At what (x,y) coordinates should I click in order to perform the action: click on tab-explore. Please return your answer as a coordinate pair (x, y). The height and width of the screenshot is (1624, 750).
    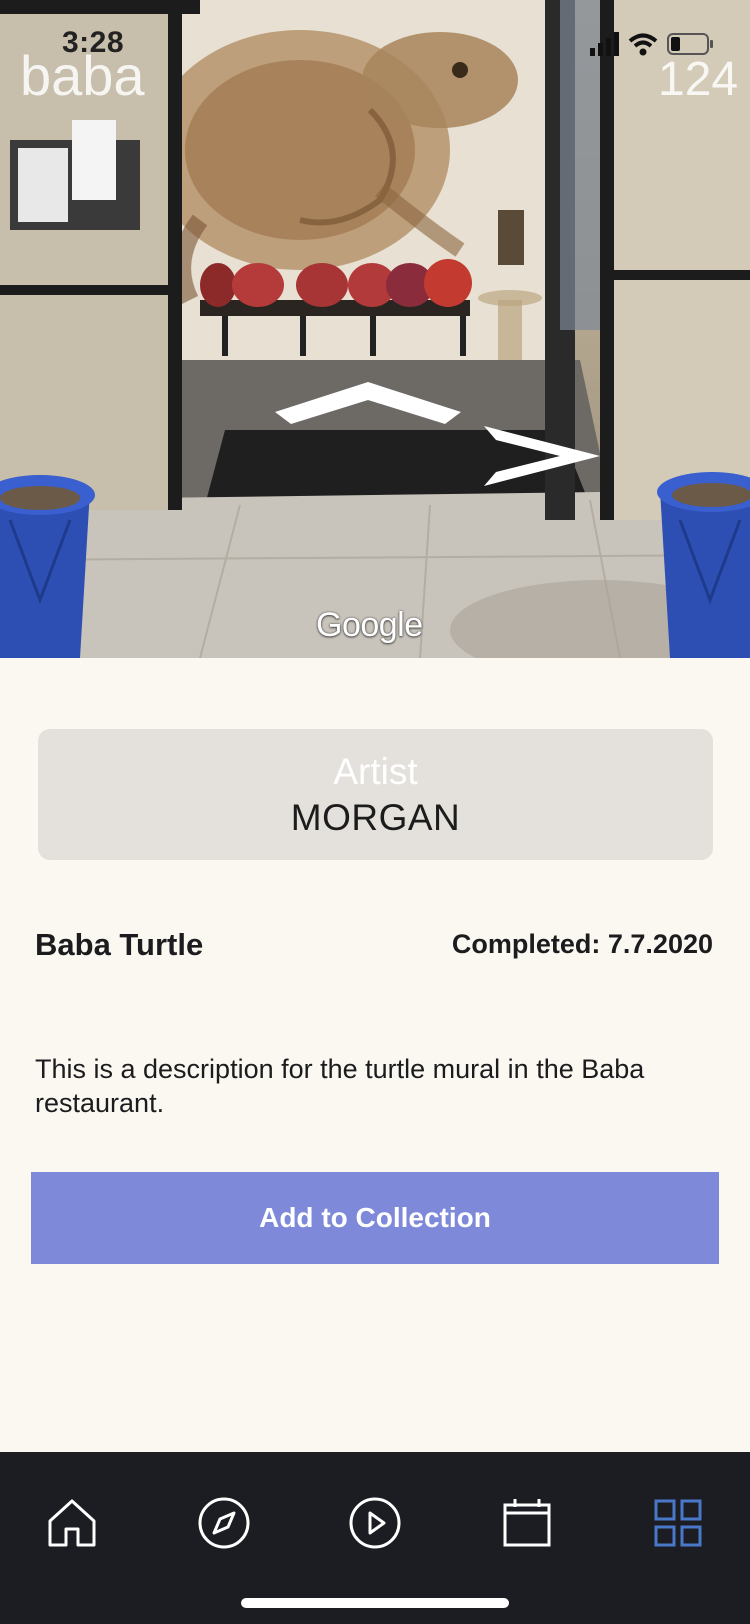
    Looking at the image, I should click on (224, 1523).